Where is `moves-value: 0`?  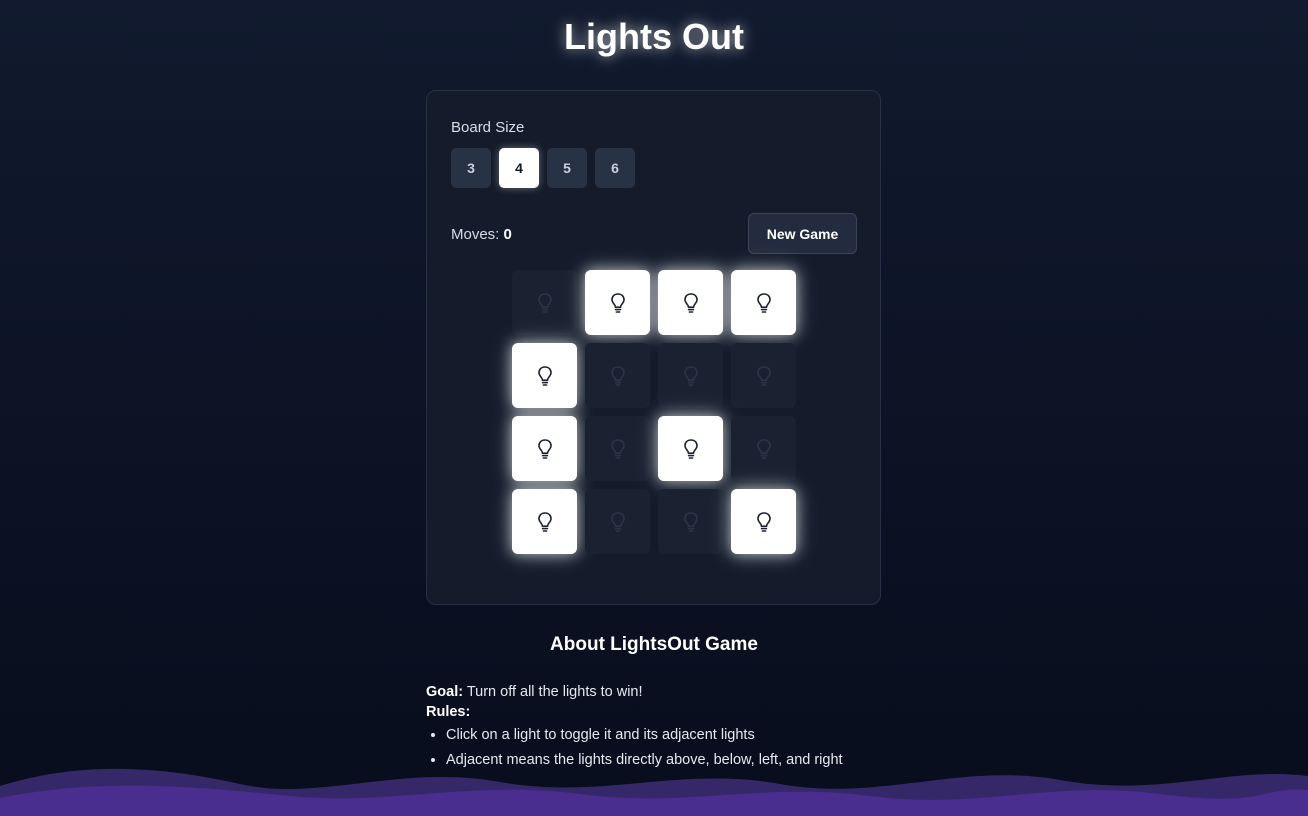 moves-value: 0 is located at coordinates (507, 234).